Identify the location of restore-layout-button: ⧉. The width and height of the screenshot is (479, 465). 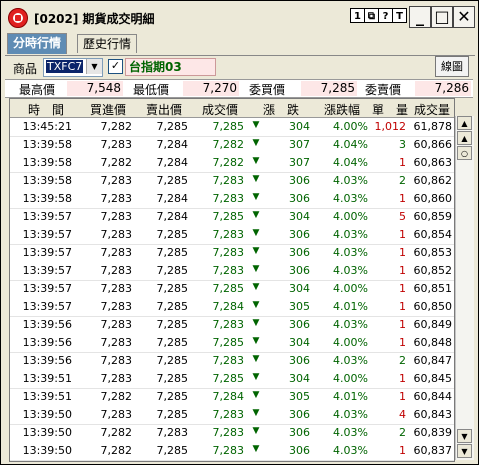
(371, 15).